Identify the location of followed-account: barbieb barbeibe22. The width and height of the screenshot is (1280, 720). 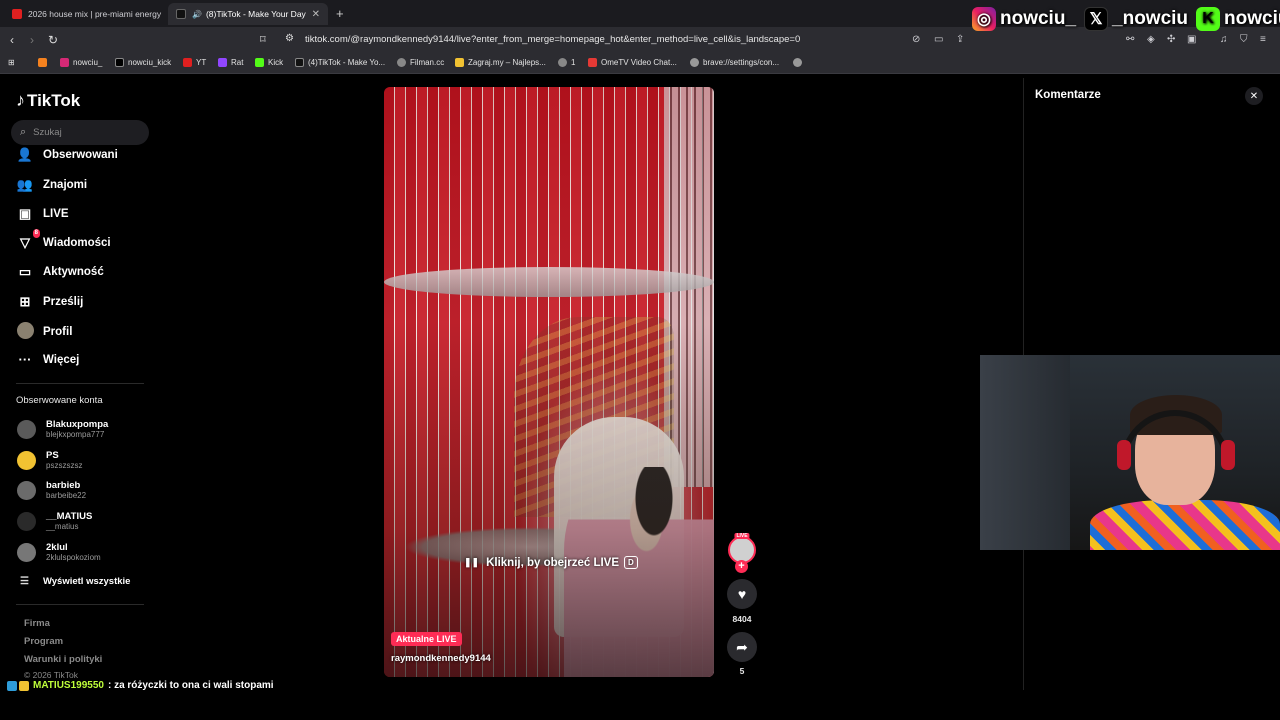
(51, 490).